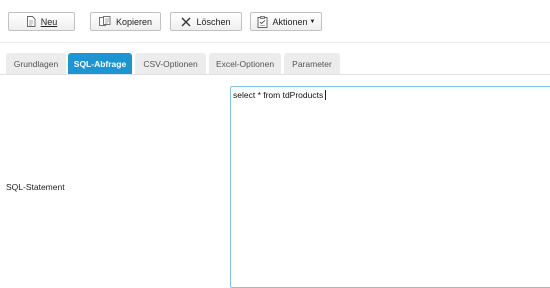 Image resolution: width=550 pixels, height=288 pixels. I want to click on actions-menu-button: Aktionen ▼, so click(286, 21).